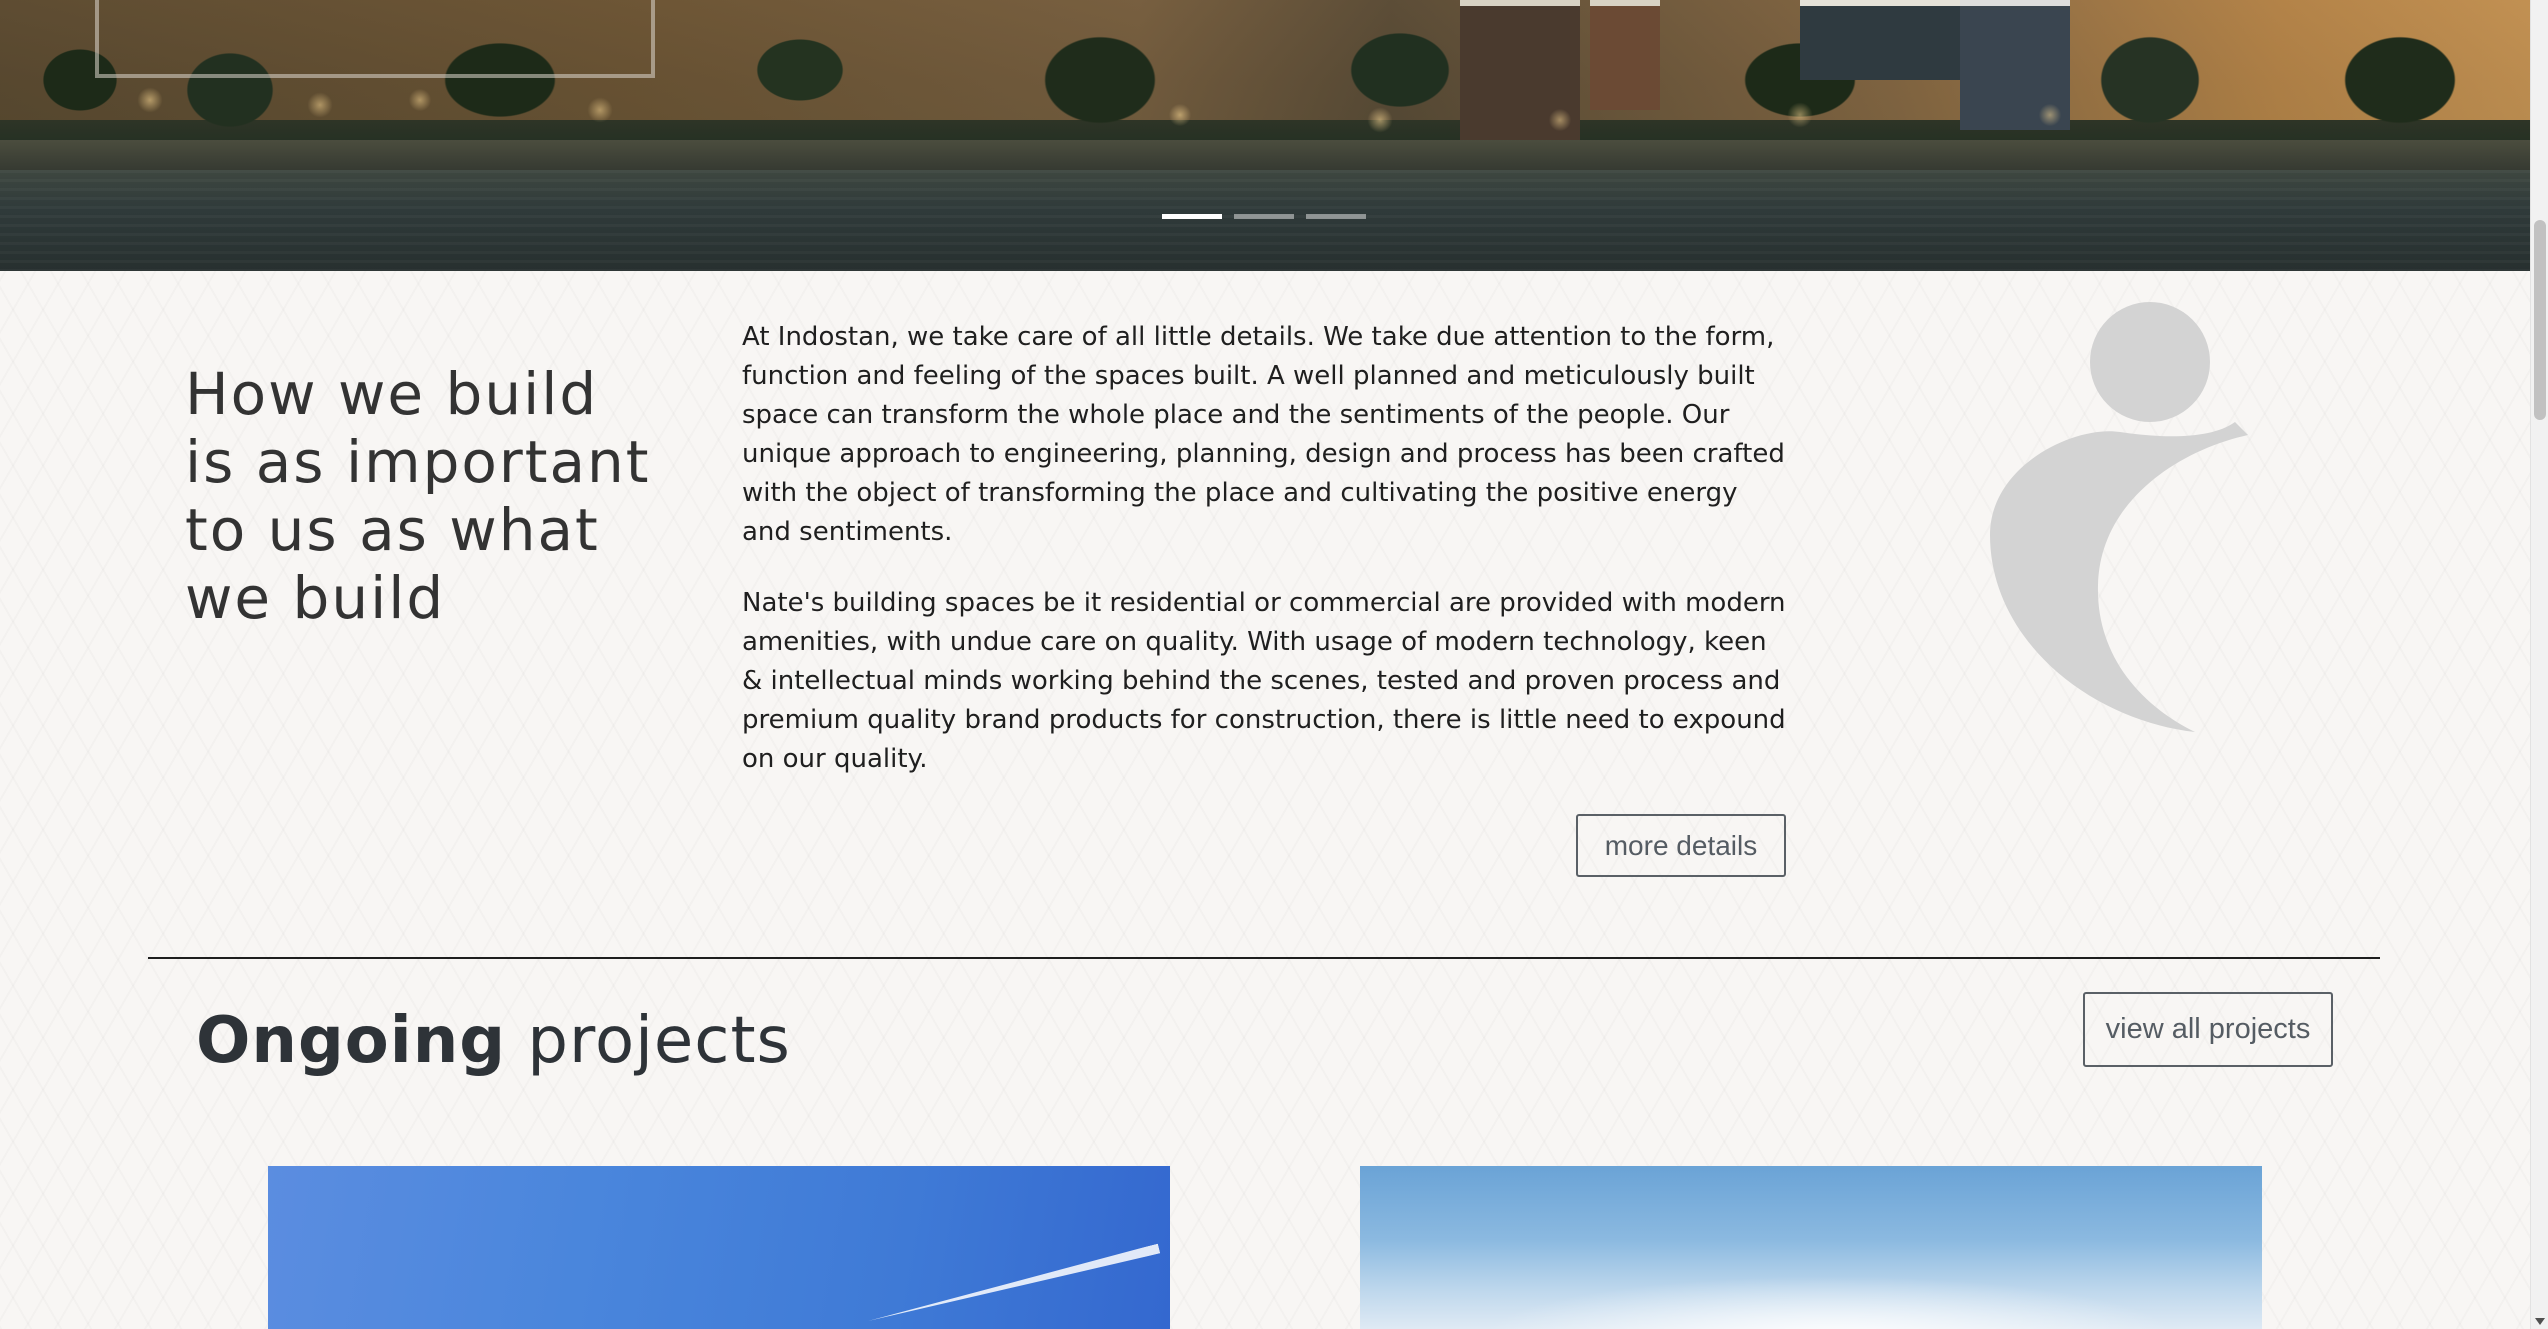 This screenshot has height=1329, width=2548. I want to click on projects-heading: Ongoing projects, so click(493, 1041).